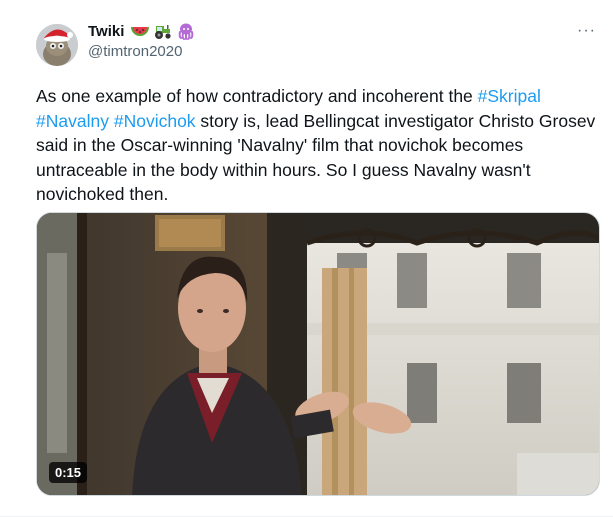  I want to click on display-name-row: Twiki, so click(143, 31).